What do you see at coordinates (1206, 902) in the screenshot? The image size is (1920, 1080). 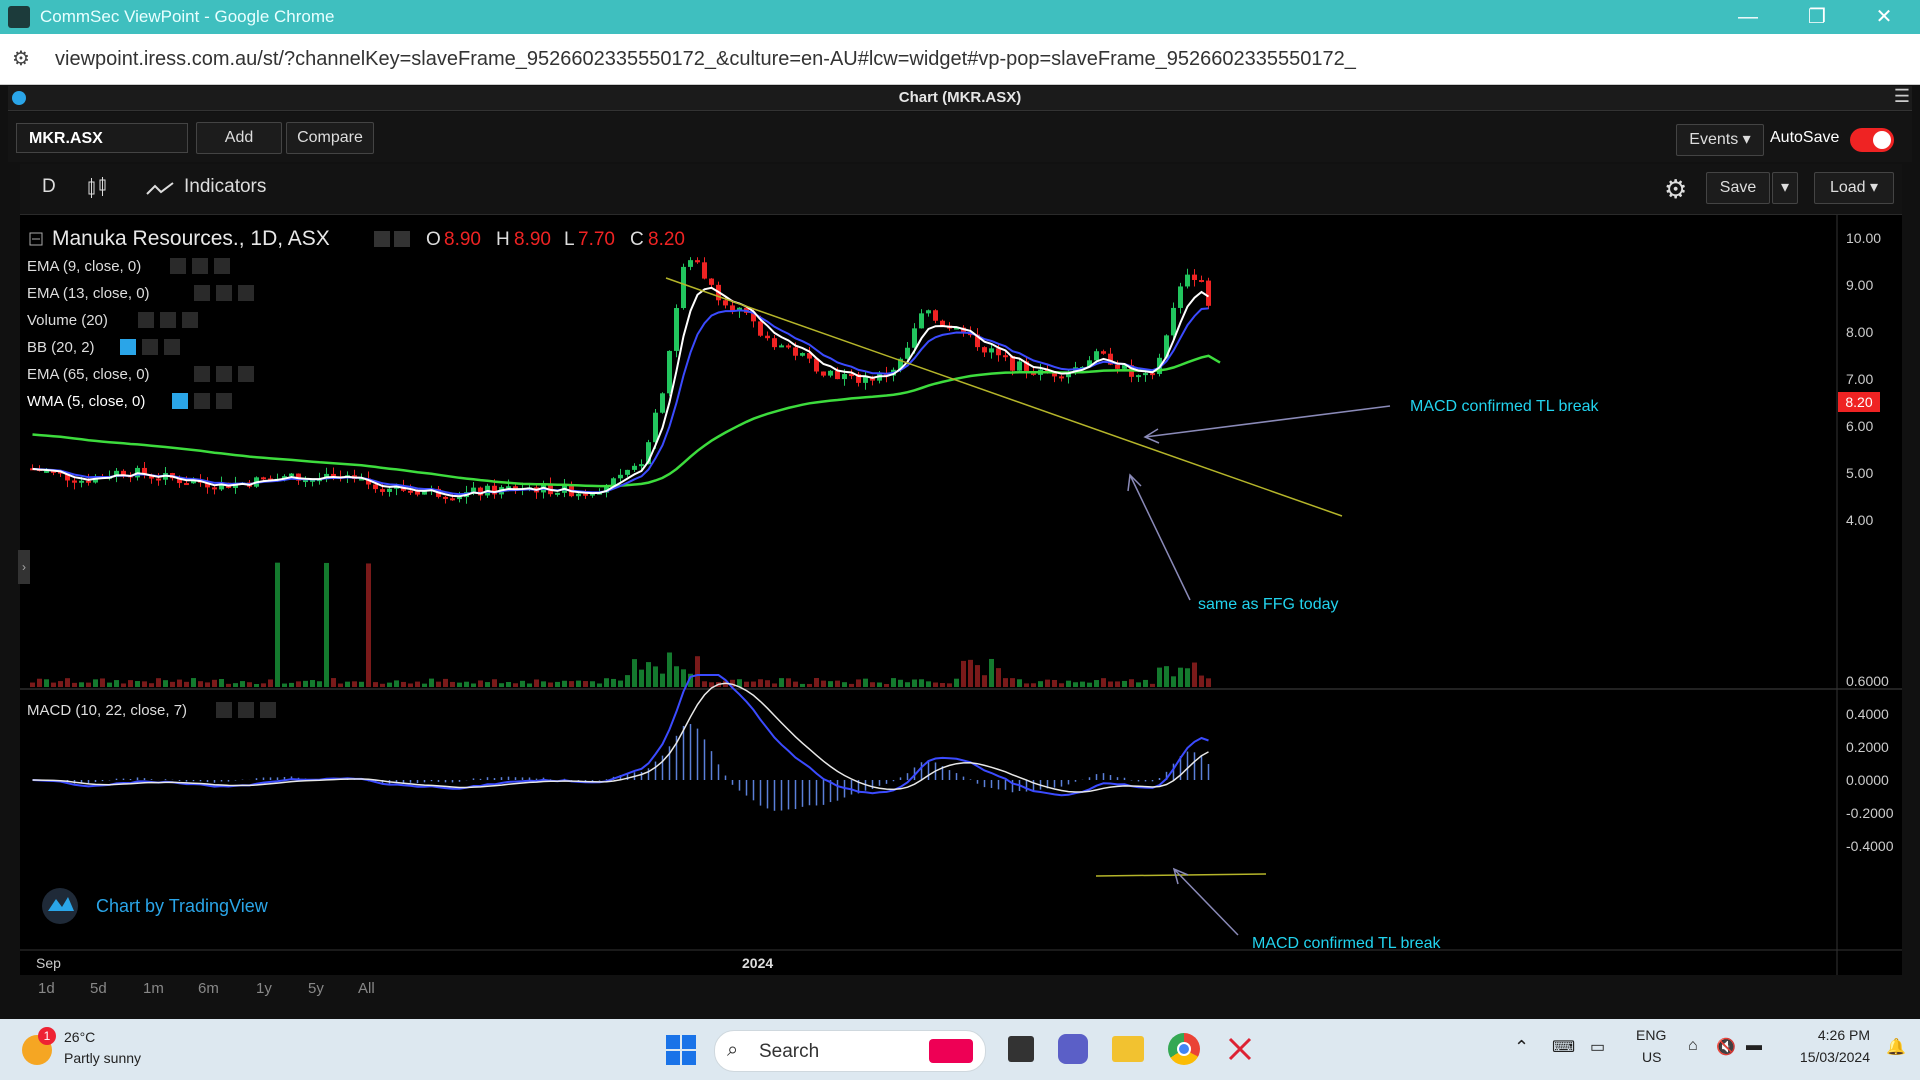 I see `annotation-arrow` at bounding box center [1206, 902].